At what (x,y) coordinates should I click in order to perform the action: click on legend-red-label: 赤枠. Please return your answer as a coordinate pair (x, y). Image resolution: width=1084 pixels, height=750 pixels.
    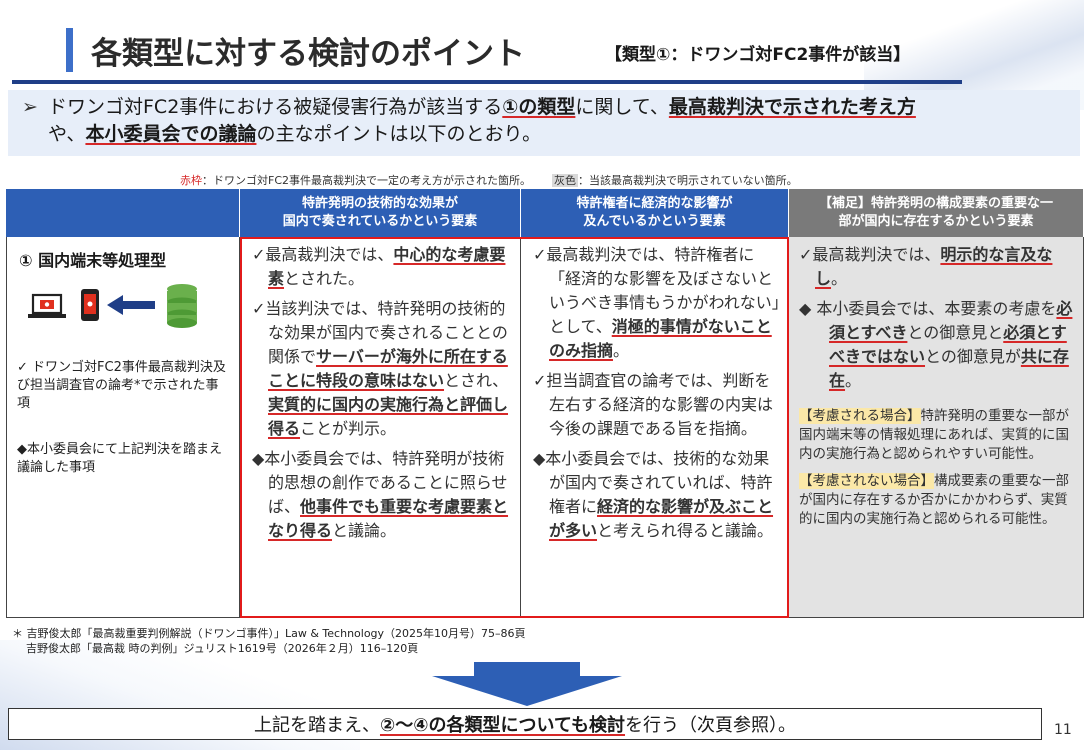
    Looking at the image, I should click on (191, 180).